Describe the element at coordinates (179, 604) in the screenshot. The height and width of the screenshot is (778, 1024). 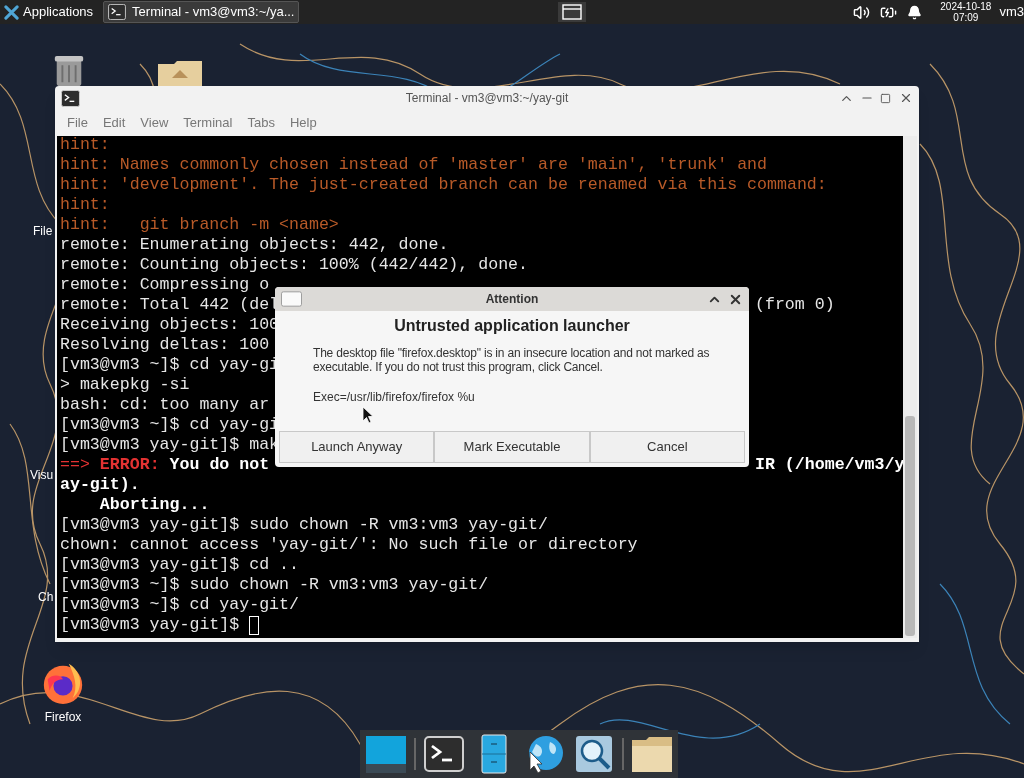
I see `terminal-line: [vm3@vm3 ~]$ cd yay-git/` at that location.